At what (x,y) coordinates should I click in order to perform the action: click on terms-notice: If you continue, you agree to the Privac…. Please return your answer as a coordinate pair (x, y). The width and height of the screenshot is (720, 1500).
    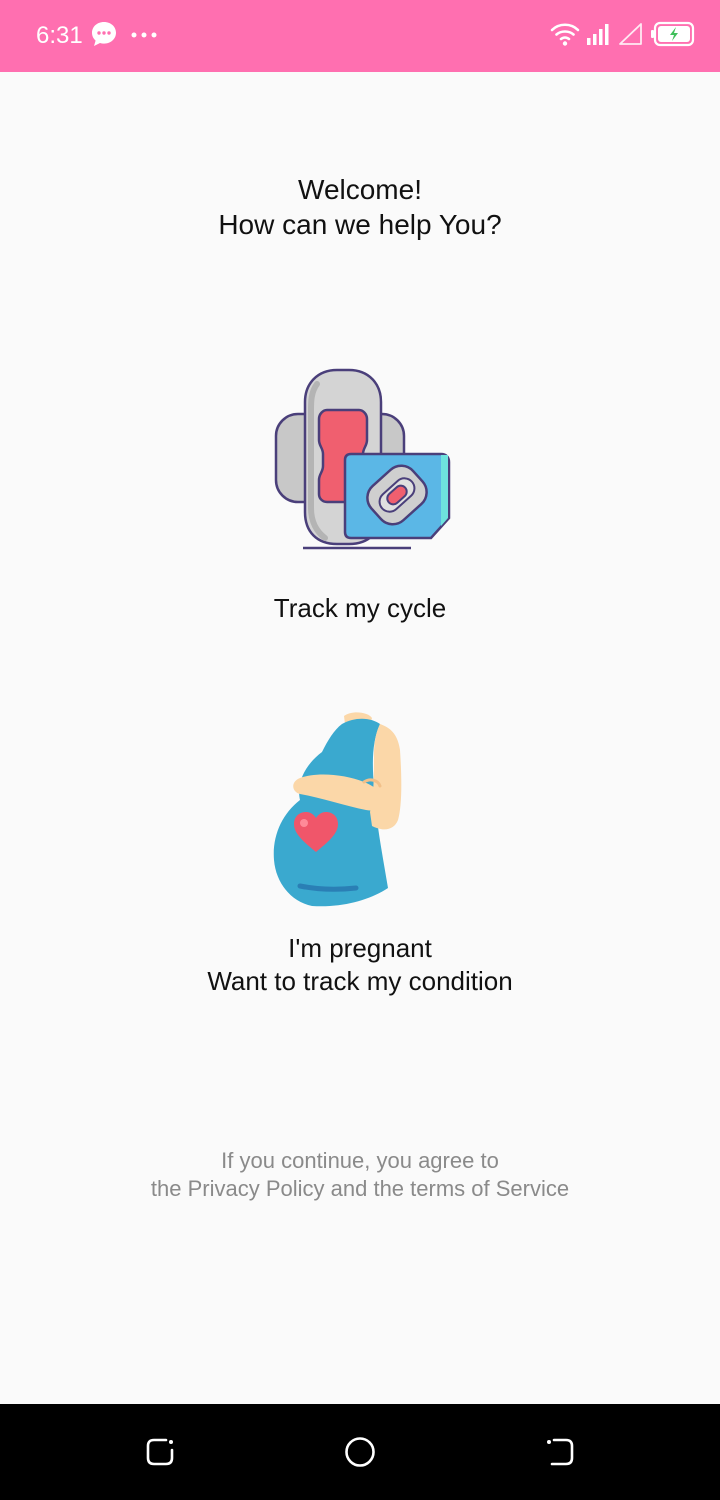
    Looking at the image, I should click on (360, 1175).